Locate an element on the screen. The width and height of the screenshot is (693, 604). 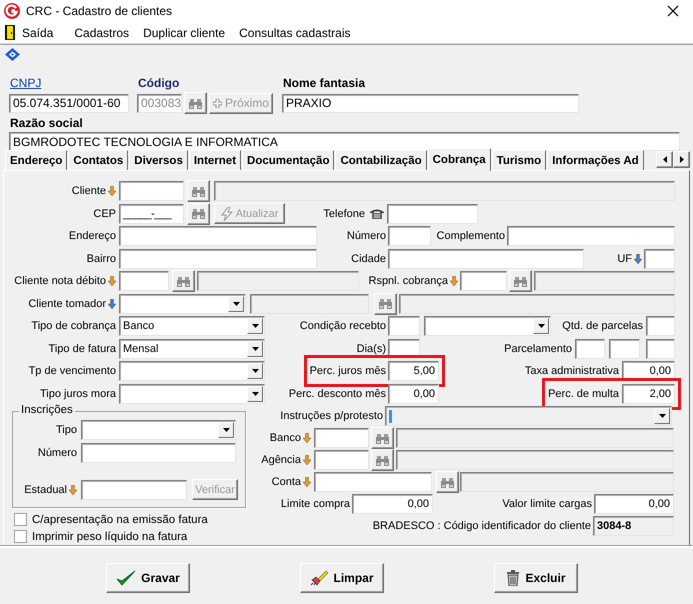
cnpj-field: 05.074.351/0001-60 is located at coordinates (69, 103).